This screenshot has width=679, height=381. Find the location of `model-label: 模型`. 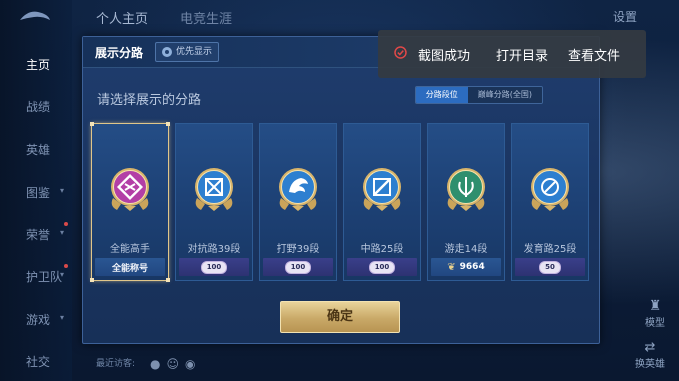

model-label: 模型 is located at coordinates (655, 323).